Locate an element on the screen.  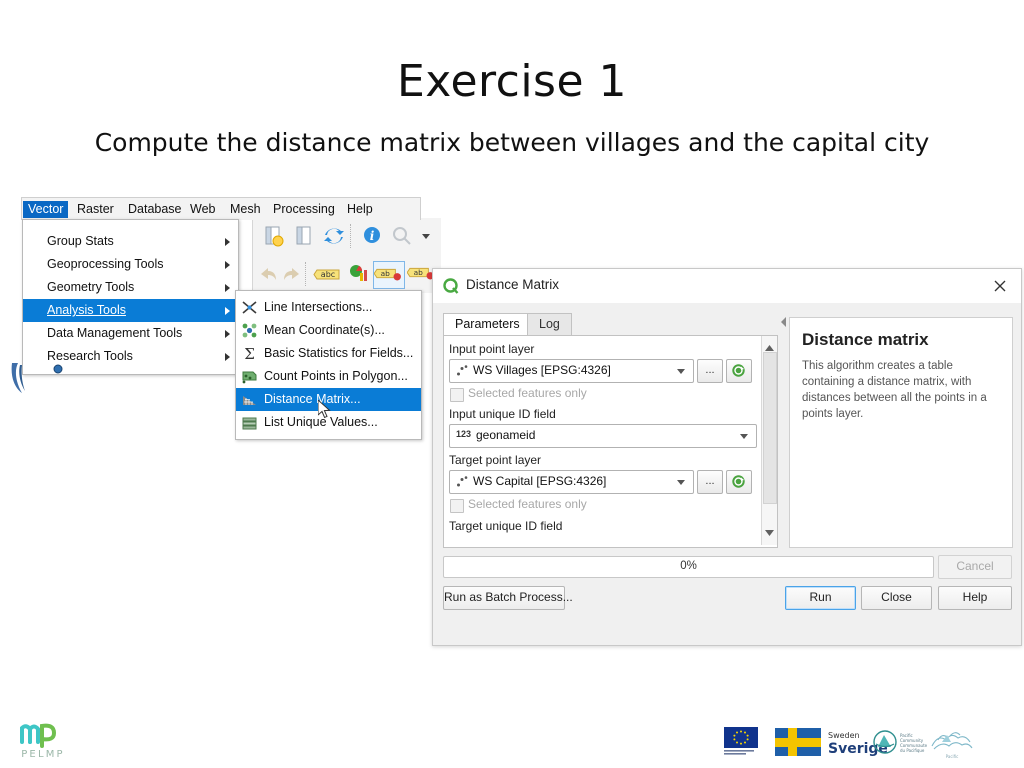
menu-database: Database is located at coordinates (155, 209).